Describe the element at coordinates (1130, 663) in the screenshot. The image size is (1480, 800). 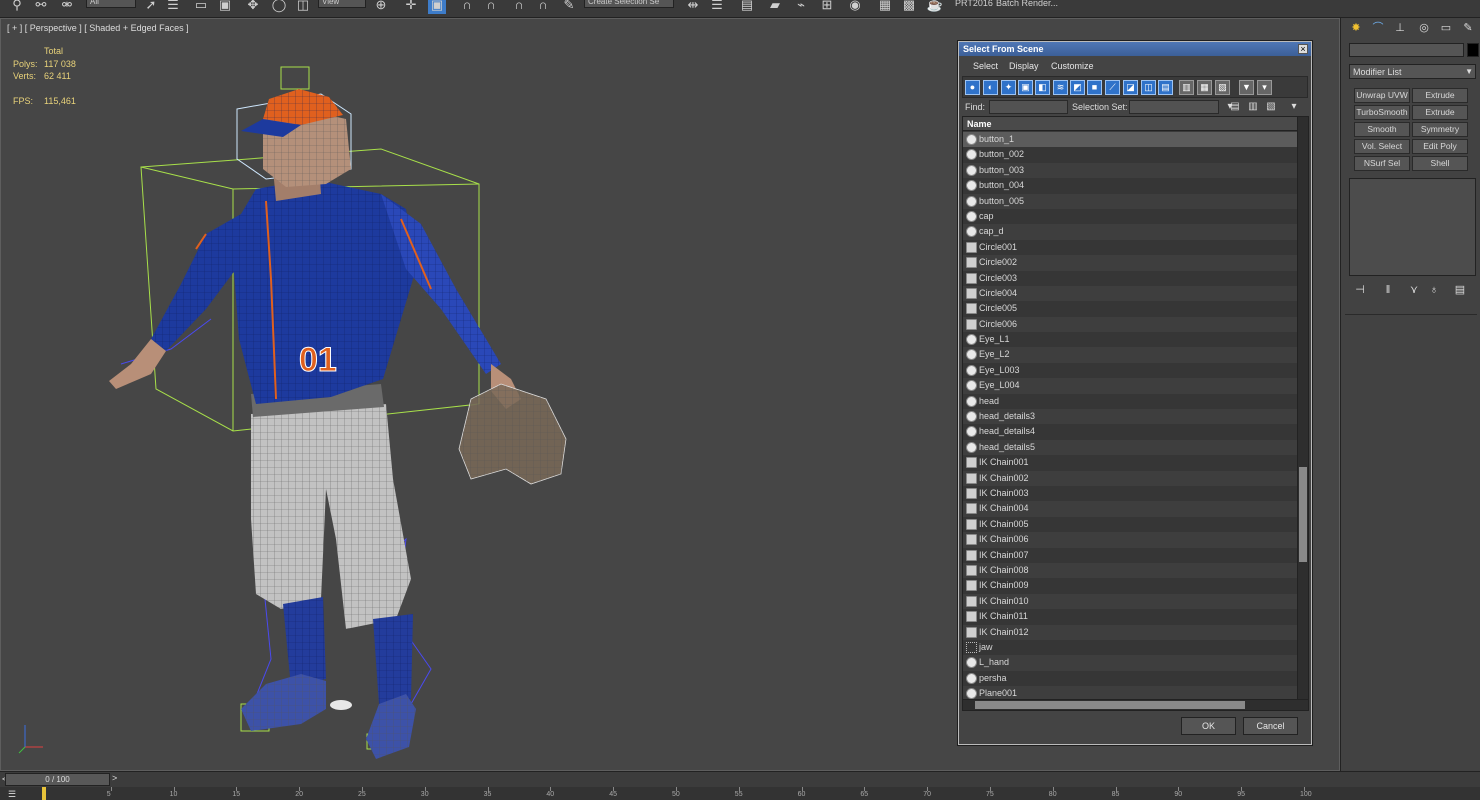
I see `list-item: L_hand` at that location.